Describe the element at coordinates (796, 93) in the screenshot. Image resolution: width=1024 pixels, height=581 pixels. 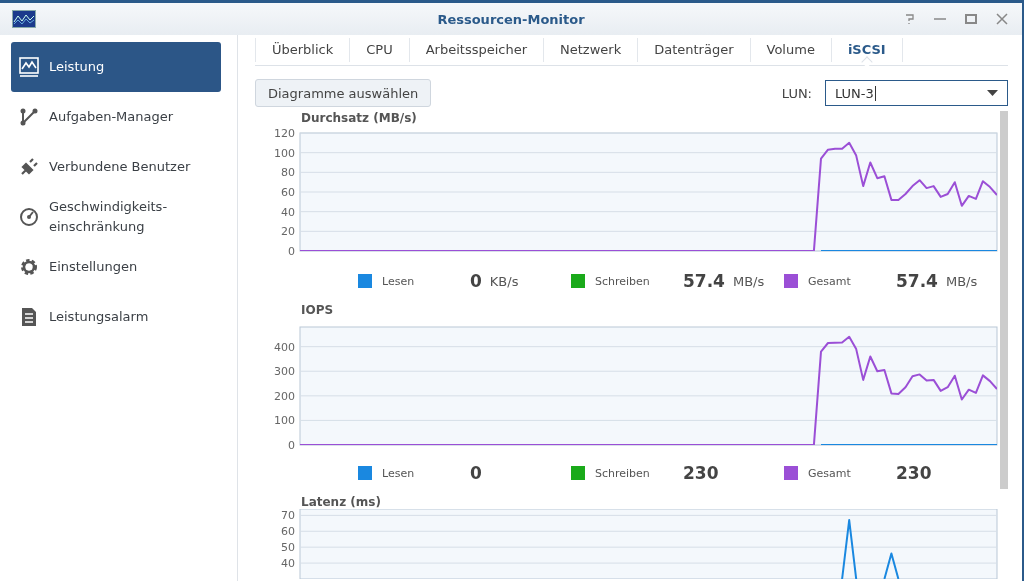
I see `lun-label: LUN:` at that location.